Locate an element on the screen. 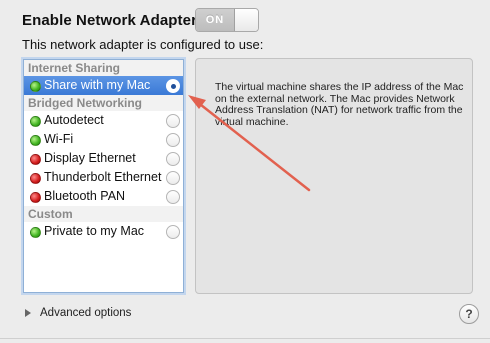 The height and width of the screenshot is (343, 490). network-option-label: Thunderbolt Ethernet is located at coordinates (103, 177).